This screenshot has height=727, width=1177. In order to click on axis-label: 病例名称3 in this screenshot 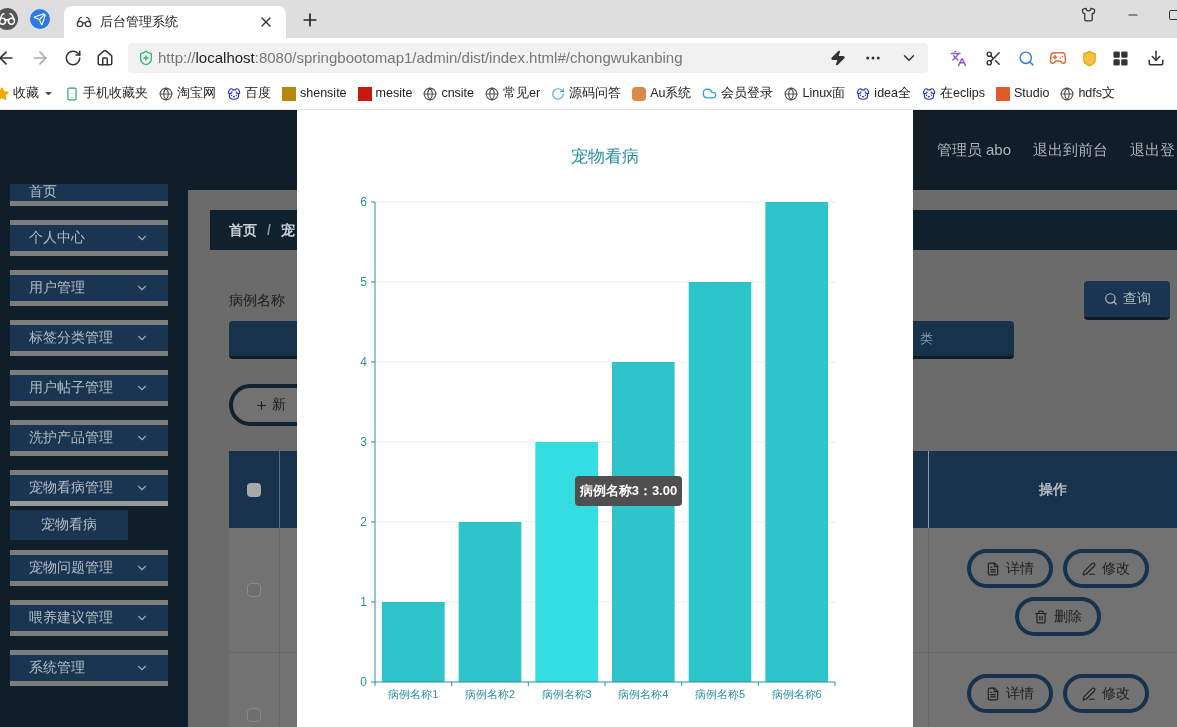, I will do `click(566, 694)`.